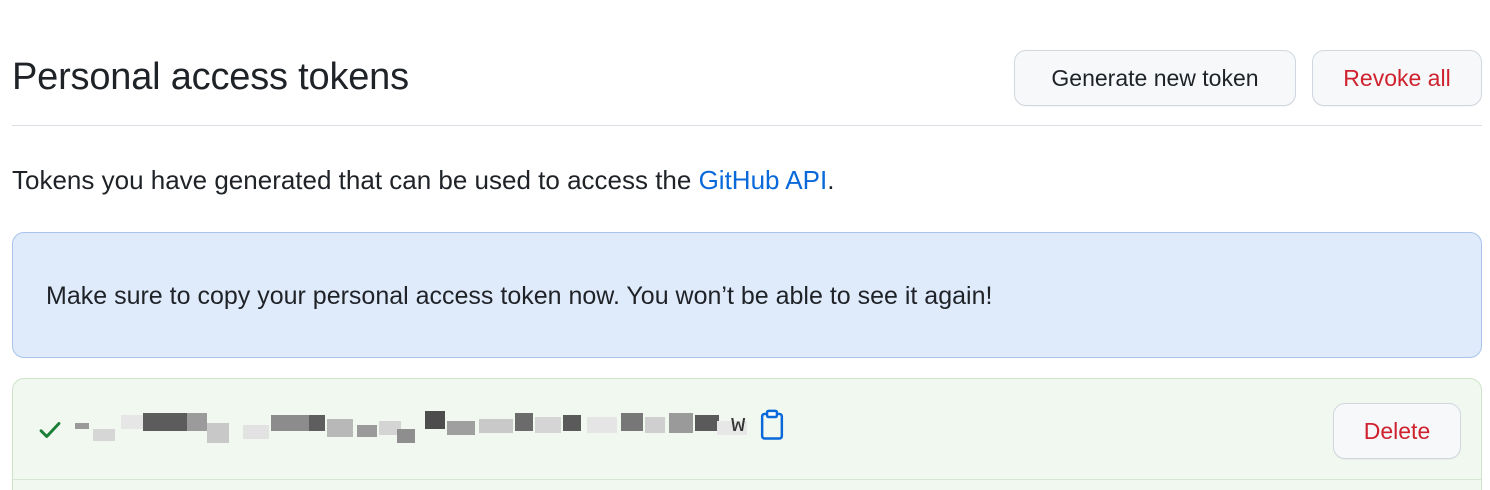 The height and width of the screenshot is (490, 1490). I want to click on revoke-all-button: Revoke all, so click(1397, 78).